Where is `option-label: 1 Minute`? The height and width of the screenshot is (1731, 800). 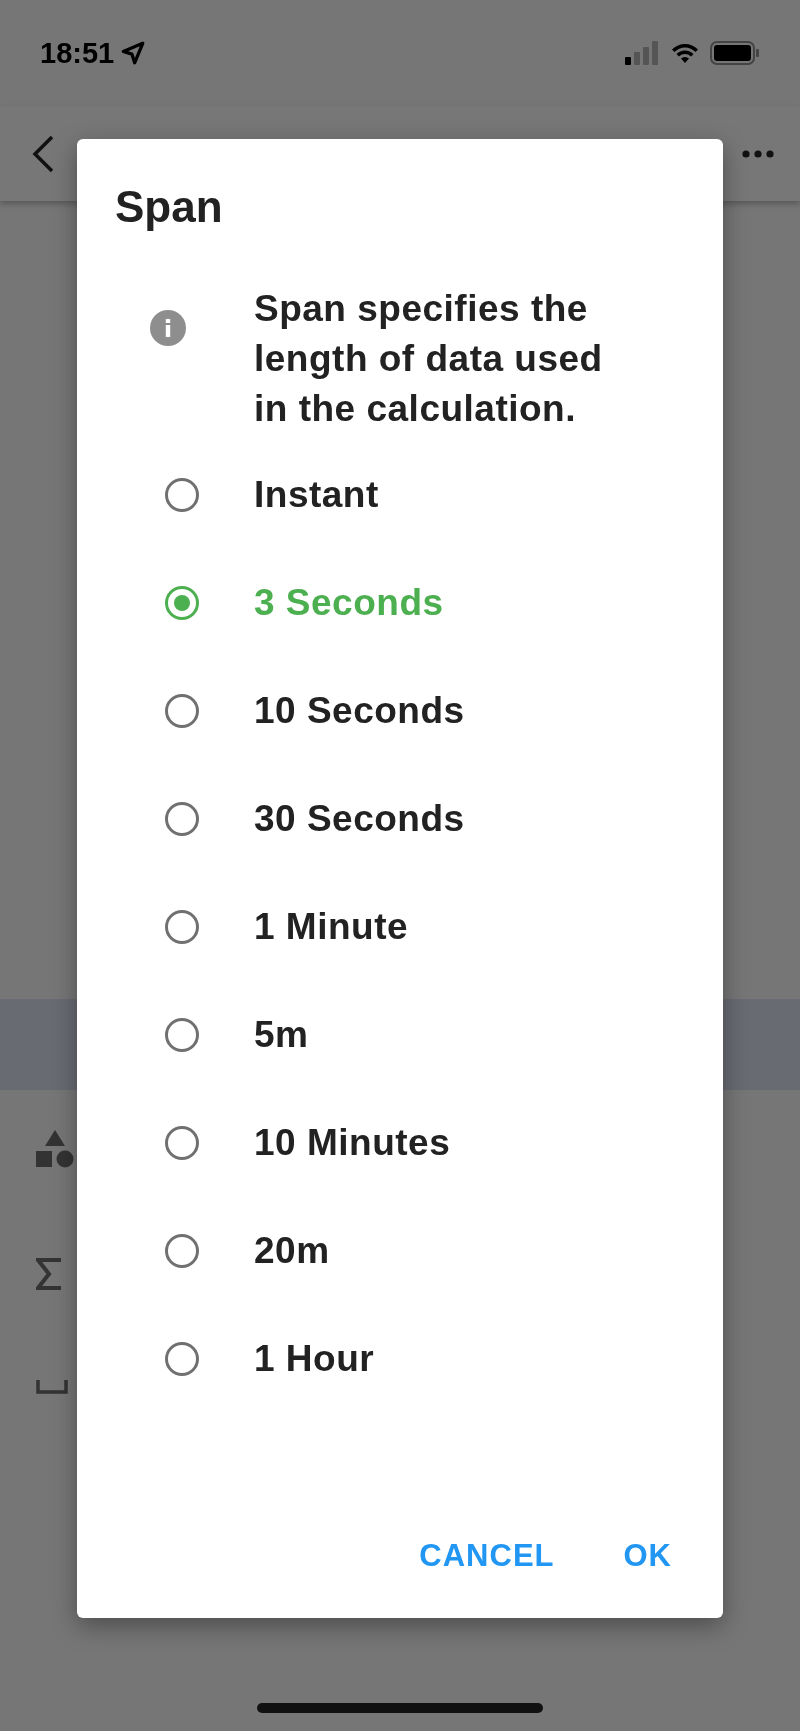
option-label: 1 Minute is located at coordinates (331, 927).